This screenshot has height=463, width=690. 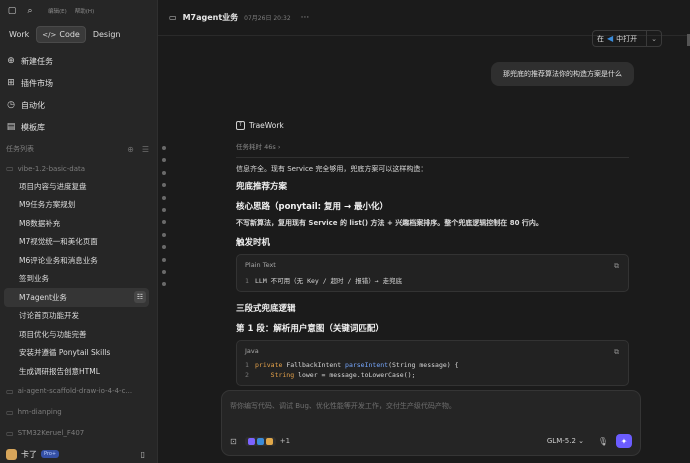 I want to click on vscode-icon: ◀, so click(x=610, y=38).